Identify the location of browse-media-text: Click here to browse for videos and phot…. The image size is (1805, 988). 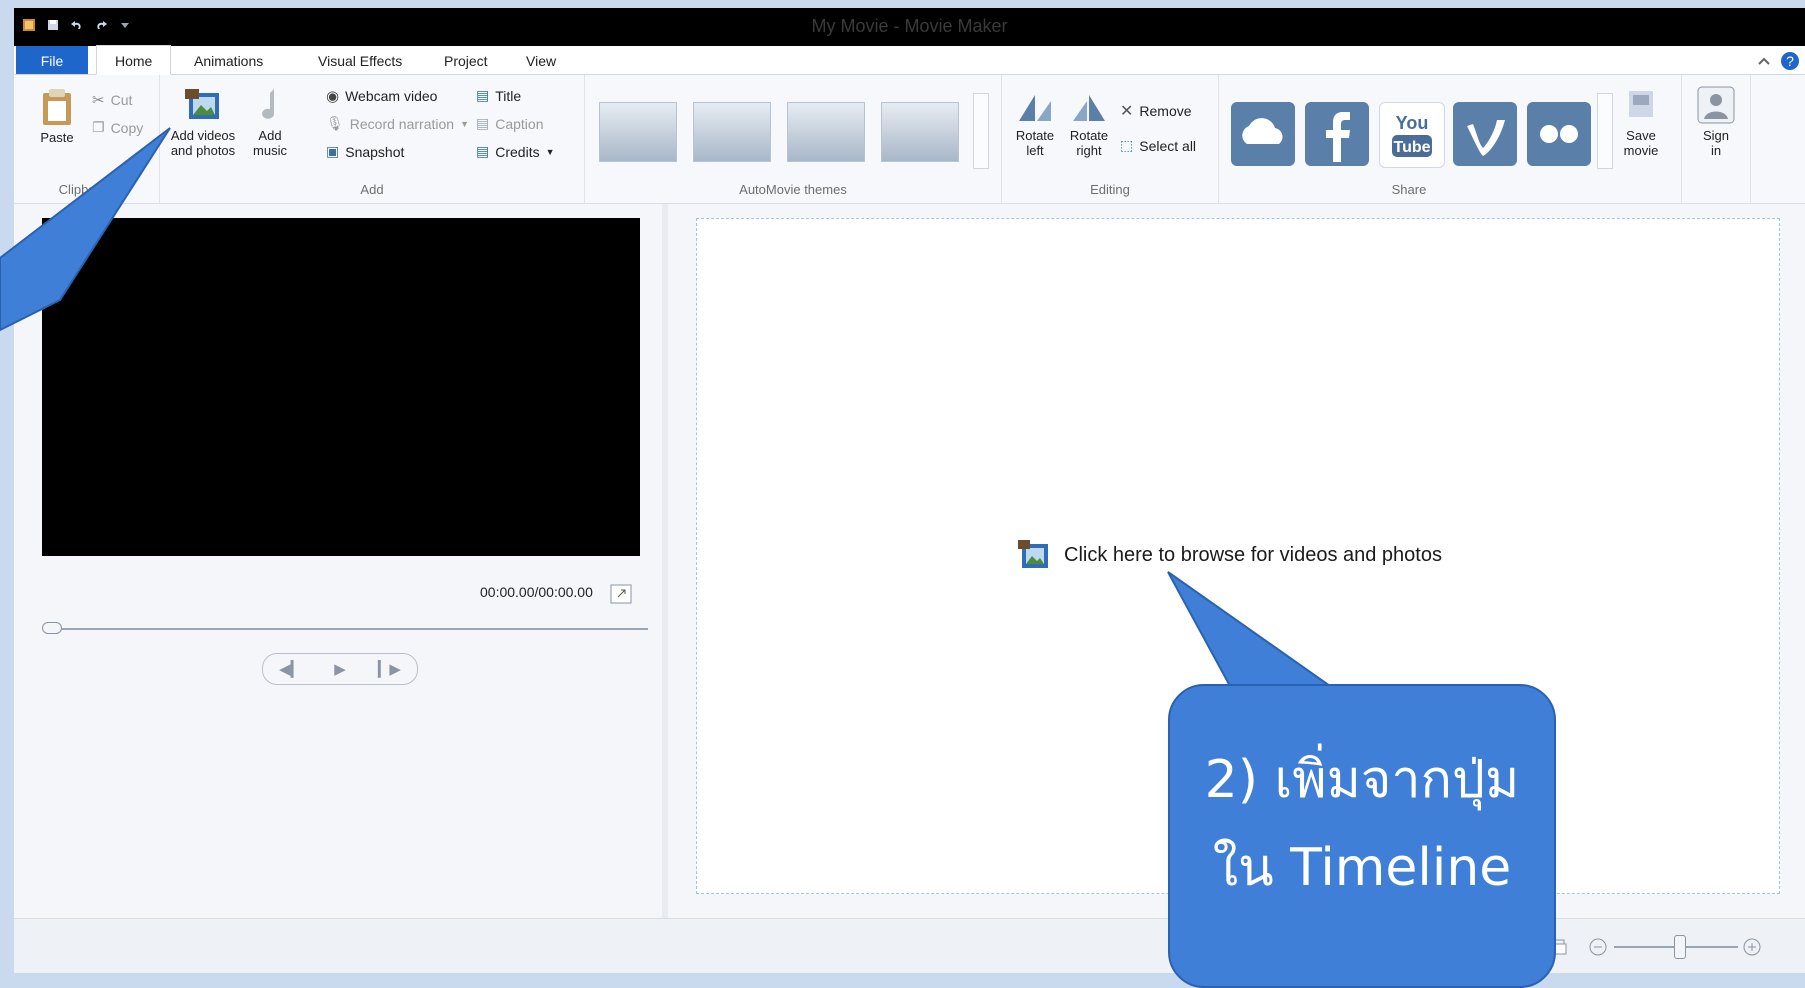
(1253, 554).